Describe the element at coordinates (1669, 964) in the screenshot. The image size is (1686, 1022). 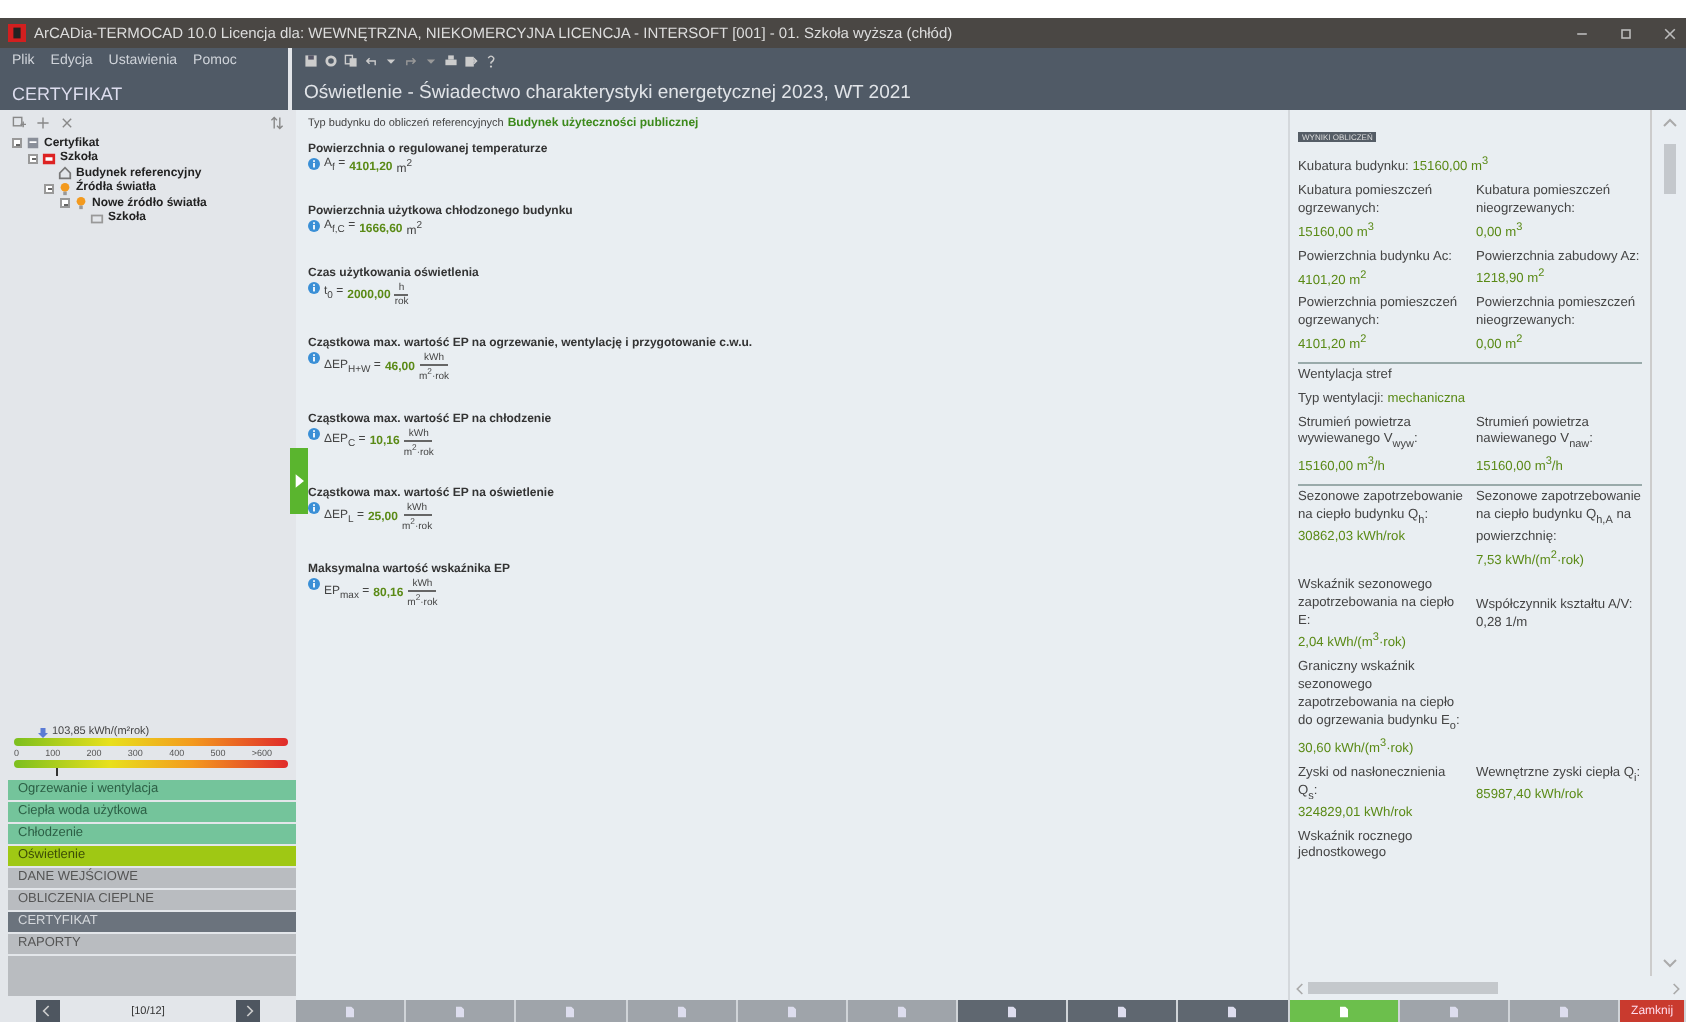
I see `scroll-down-icon` at that location.